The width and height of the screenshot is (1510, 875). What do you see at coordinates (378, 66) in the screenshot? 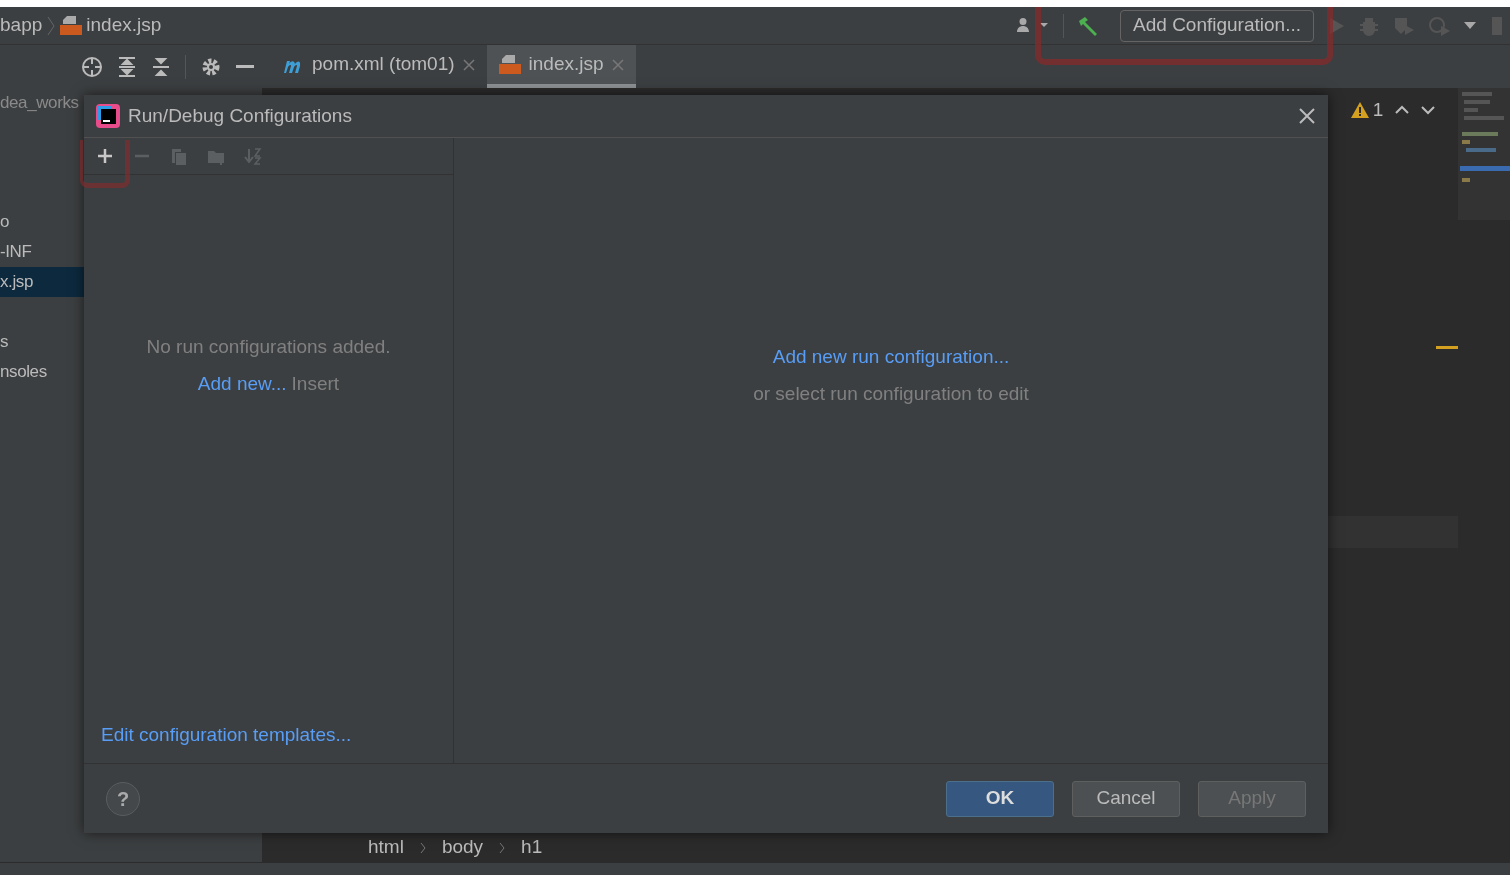
I see `editor-tab: pom.xml (tom01)` at bounding box center [378, 66].